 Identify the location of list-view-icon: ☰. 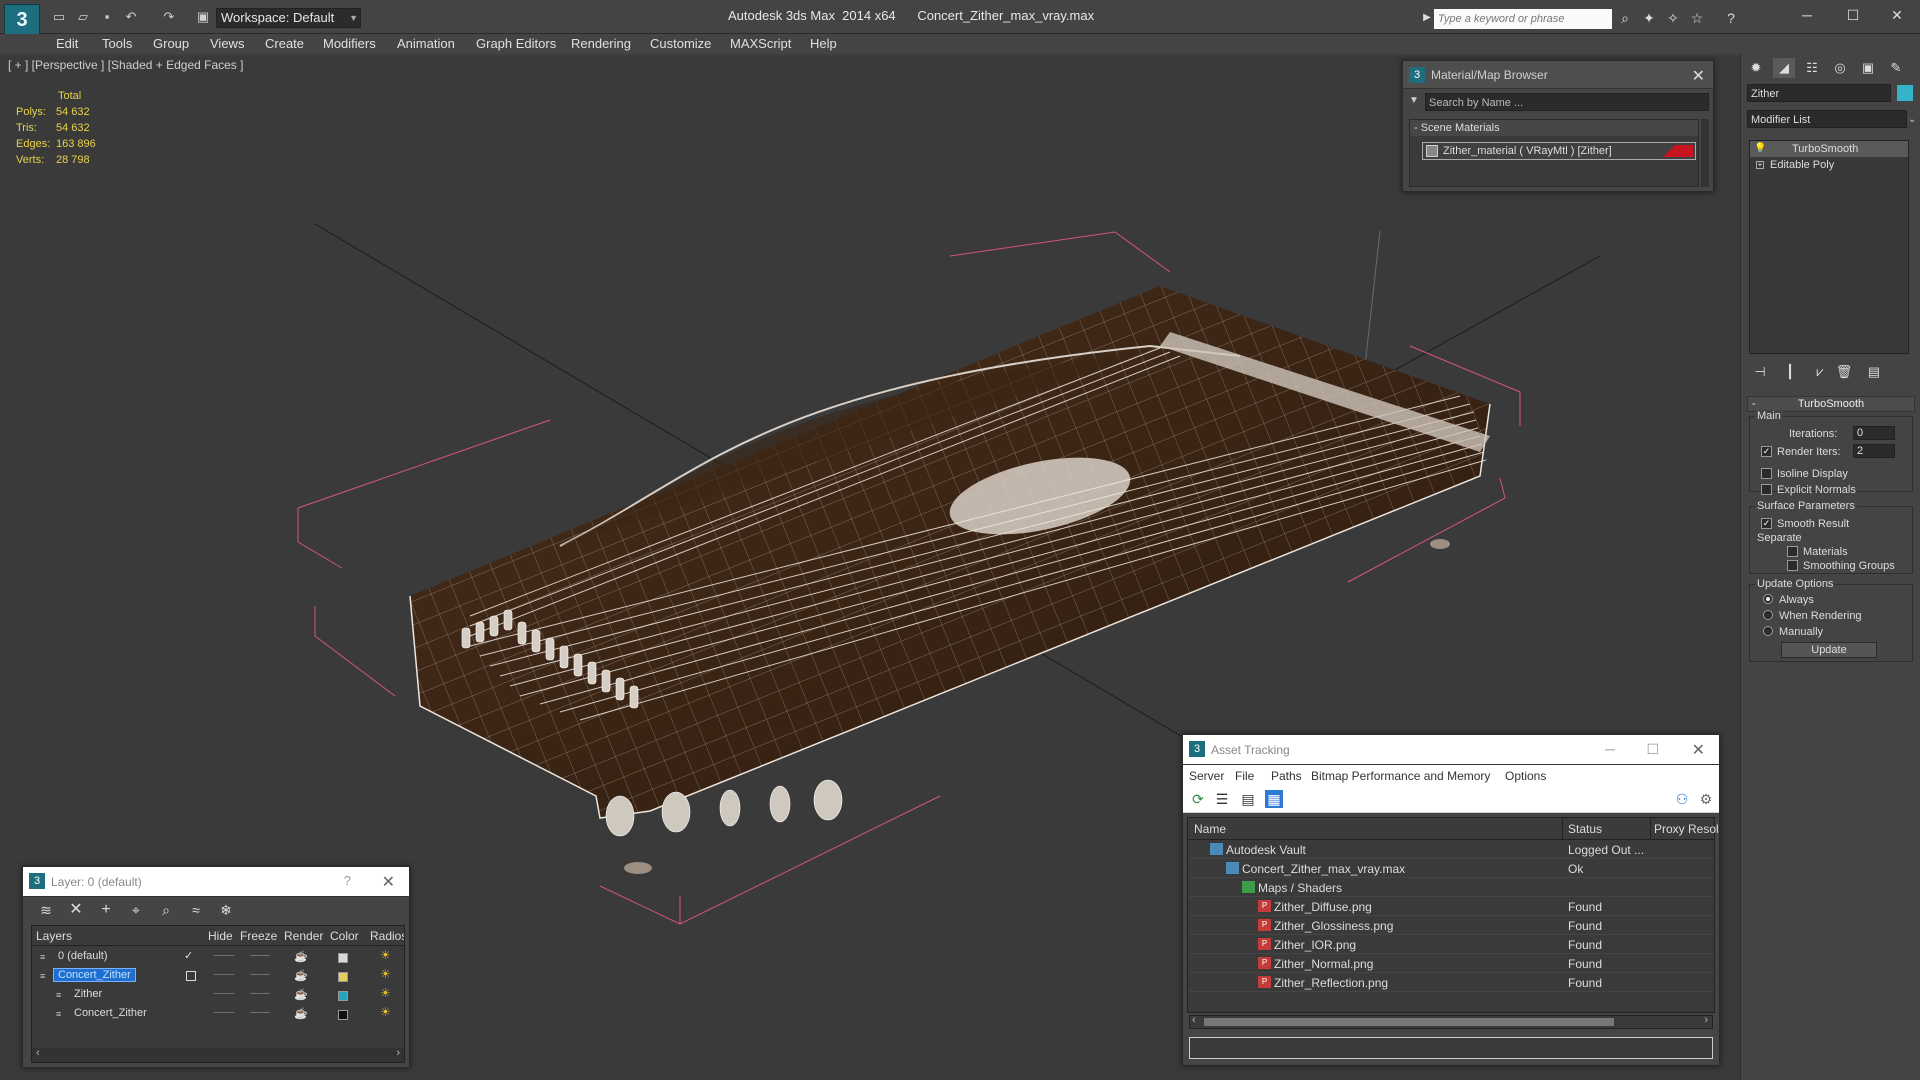
(1222, 799).